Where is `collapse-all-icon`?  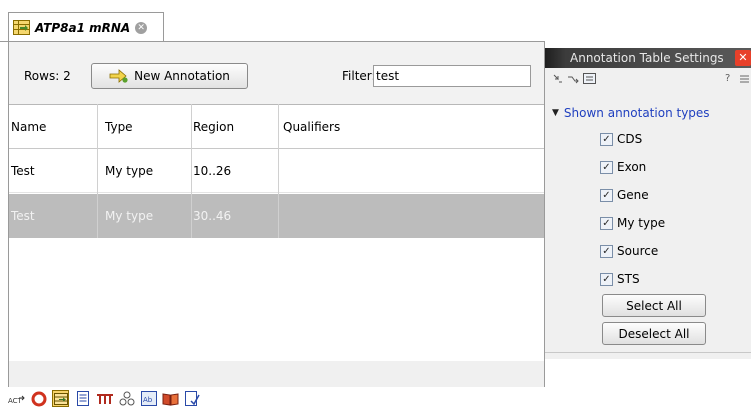
collapse-all-icon is located at coordinates (558, 79).